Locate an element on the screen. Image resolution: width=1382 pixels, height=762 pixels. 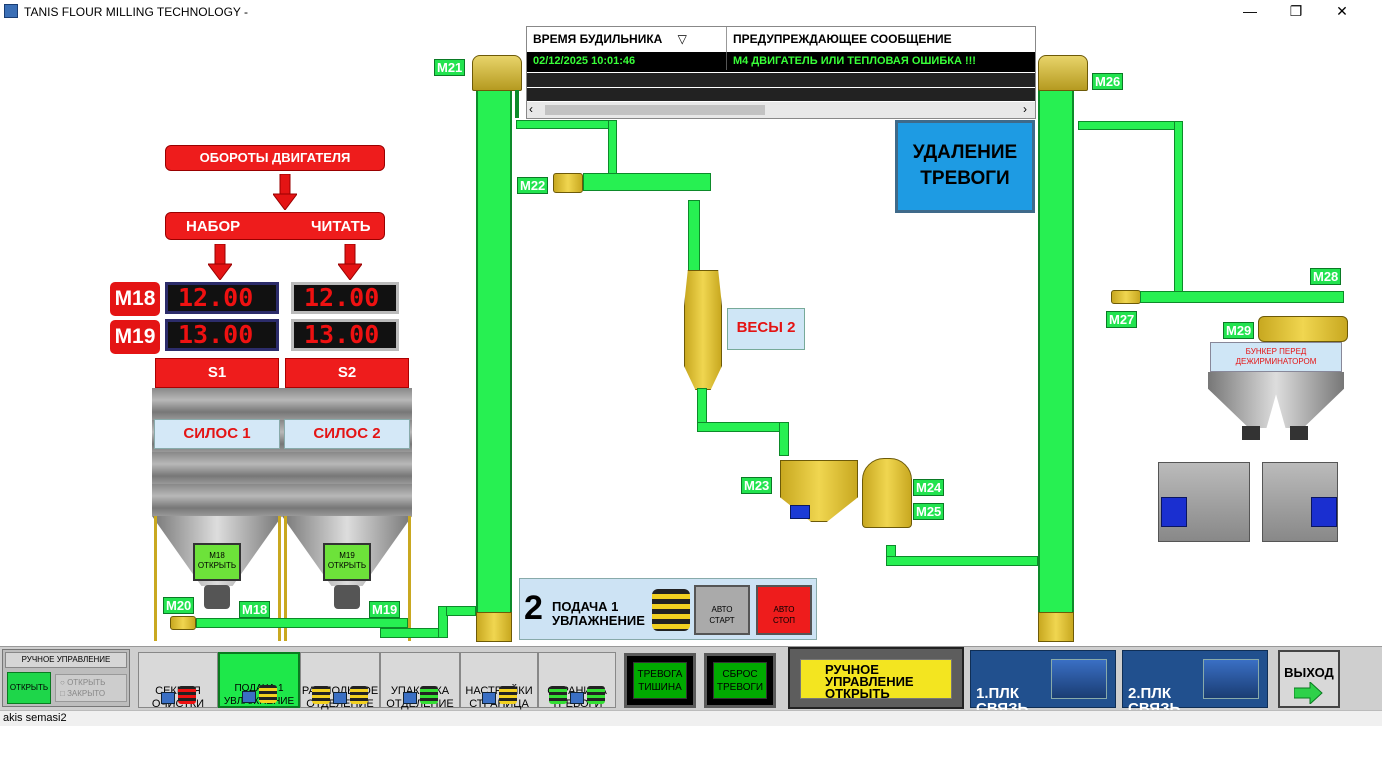
mill-motor is located at coordinates (1174, 512).